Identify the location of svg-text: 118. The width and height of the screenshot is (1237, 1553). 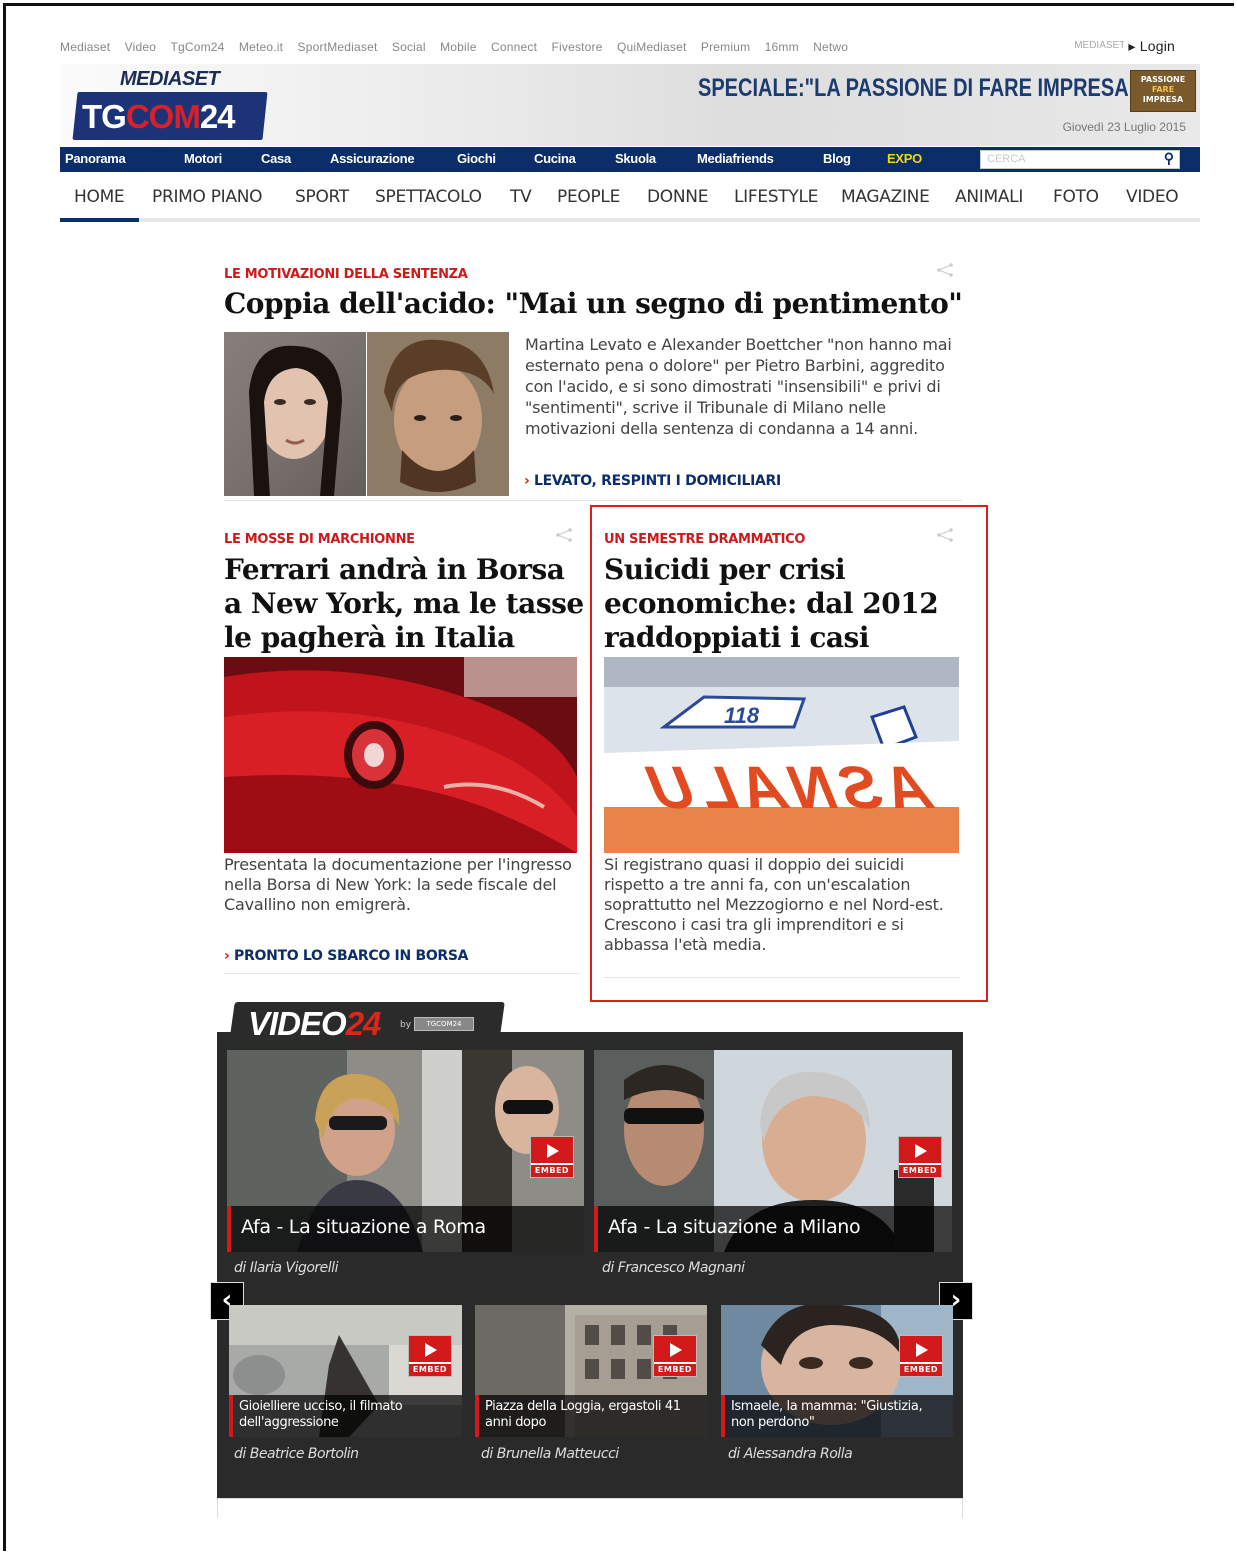
(742, 715).